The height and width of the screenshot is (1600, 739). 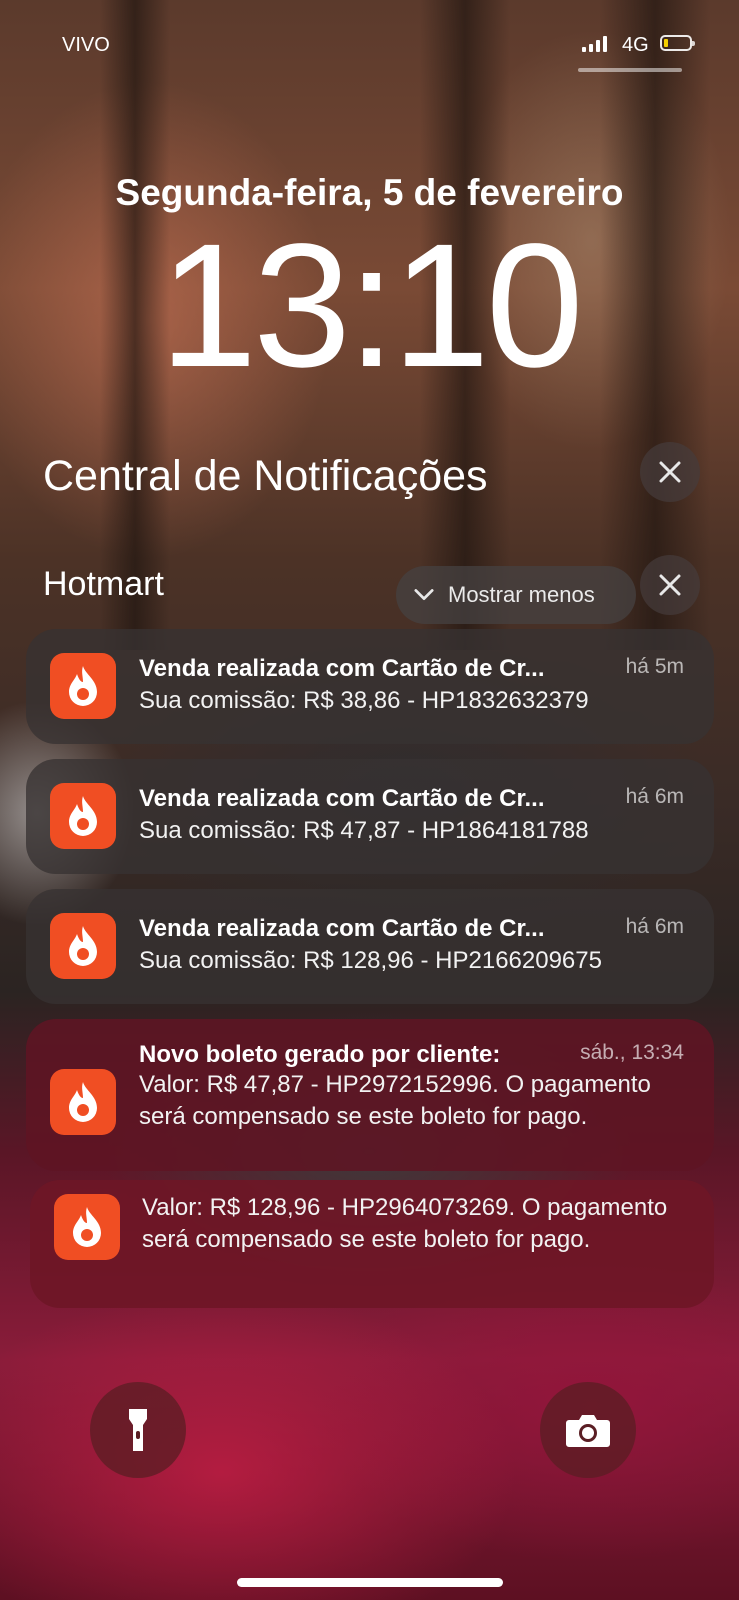 What do you see at coordinates (635, 45) in the screenshot?
I see `network-type: 4G` at bounding box center [635, 45].